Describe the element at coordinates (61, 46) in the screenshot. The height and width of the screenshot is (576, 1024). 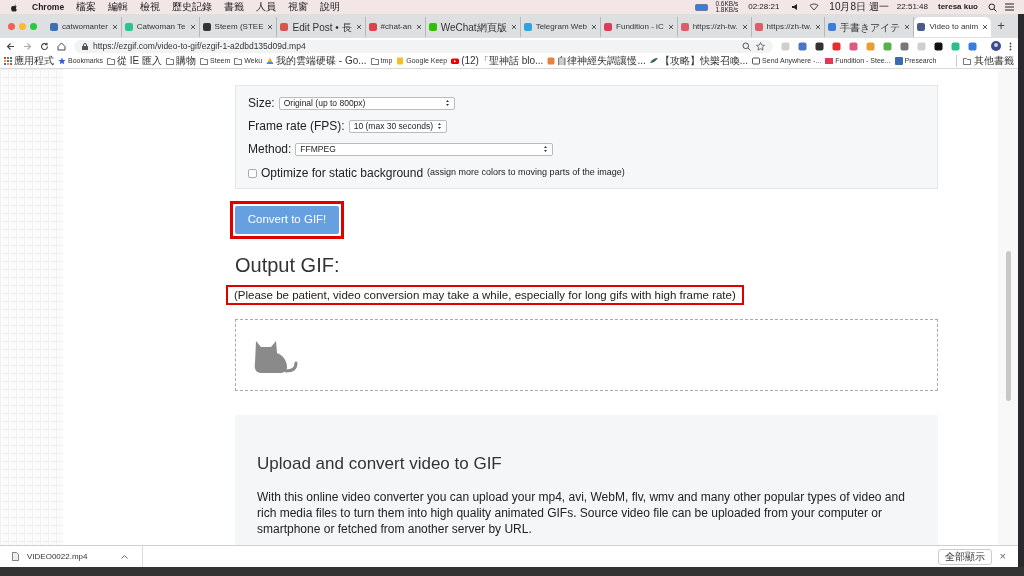
I see `home-icon` at that location.